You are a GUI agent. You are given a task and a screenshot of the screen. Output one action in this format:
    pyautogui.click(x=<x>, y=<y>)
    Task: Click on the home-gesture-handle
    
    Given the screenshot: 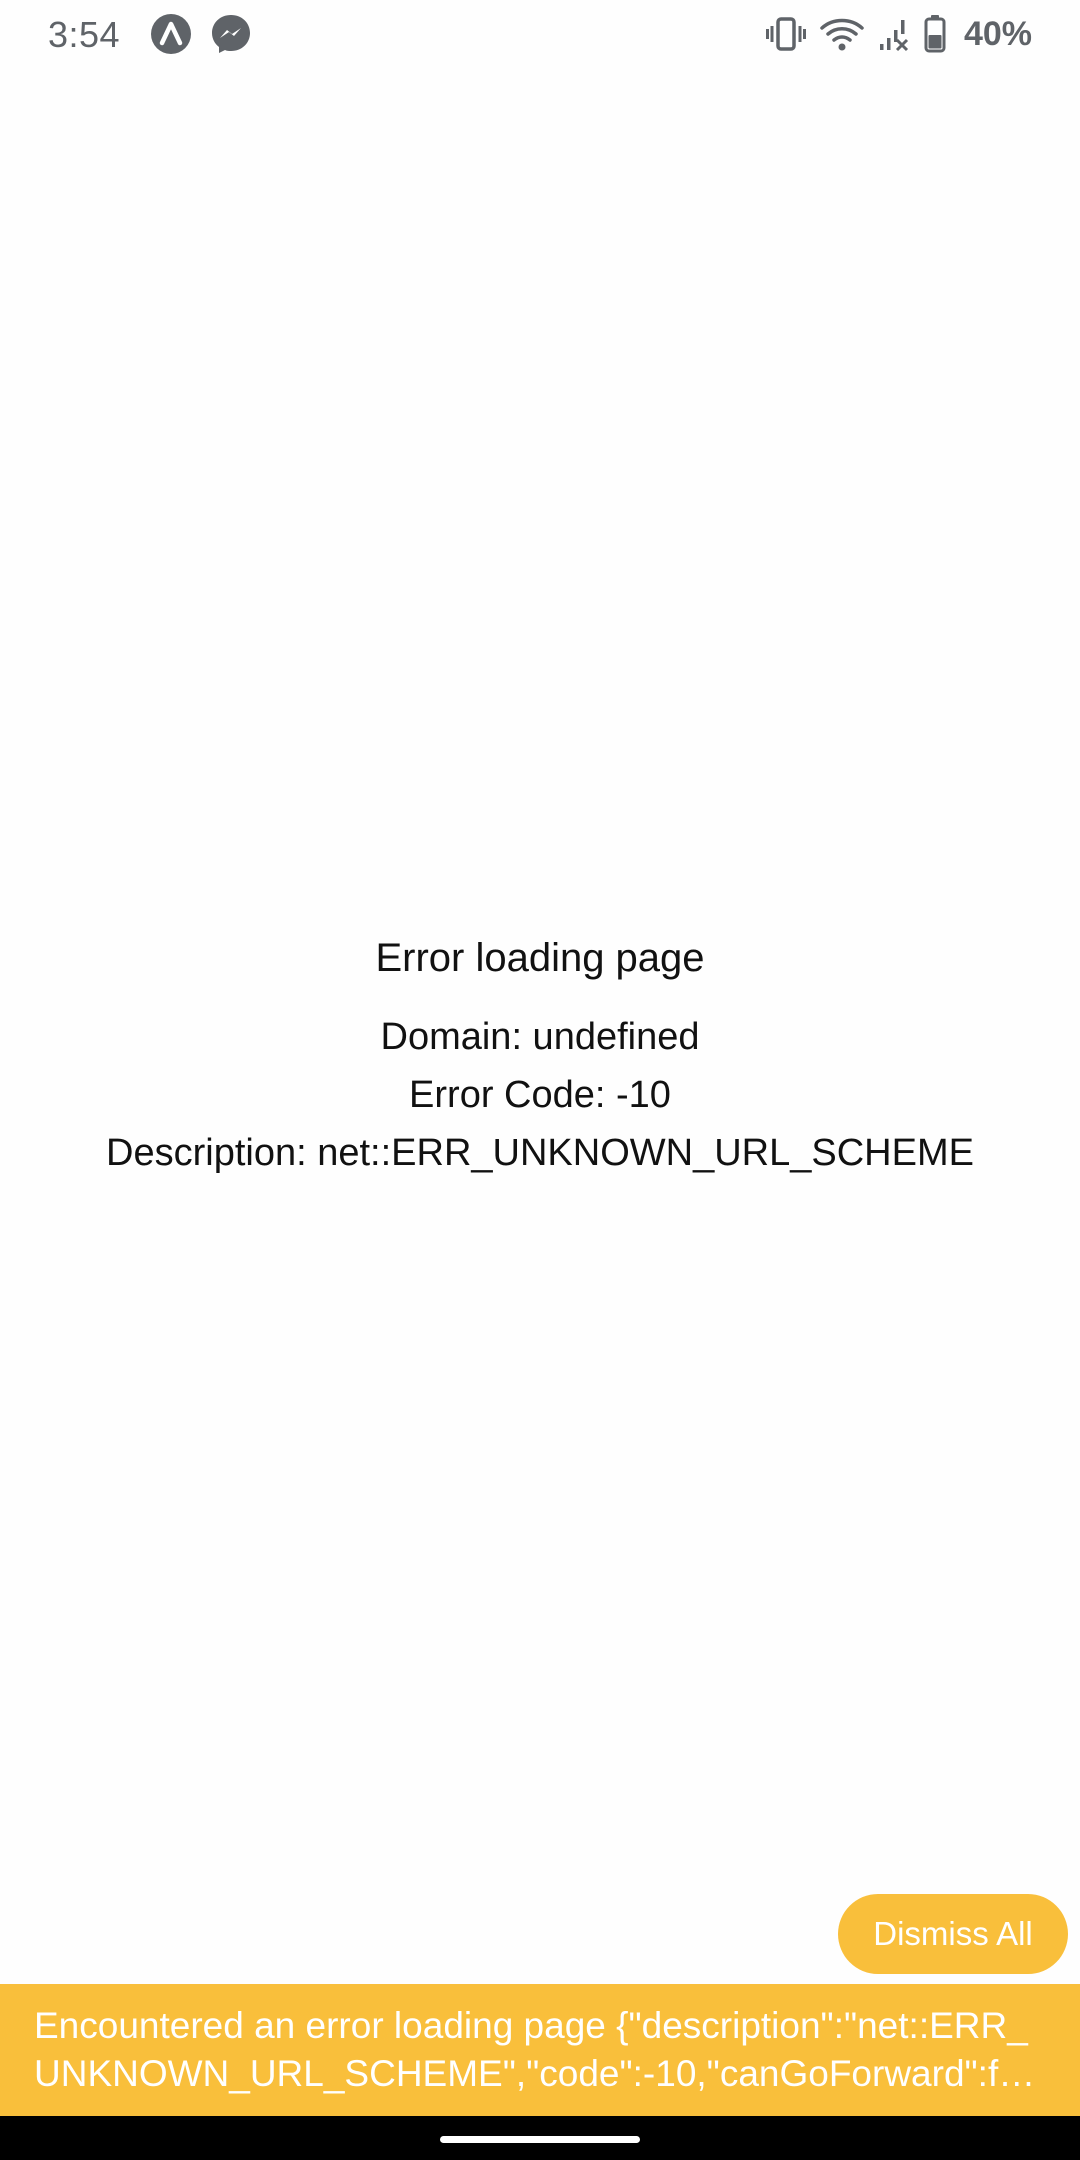 What is the action you would take?
    pyautogui.click(x=540, y=2139)
    